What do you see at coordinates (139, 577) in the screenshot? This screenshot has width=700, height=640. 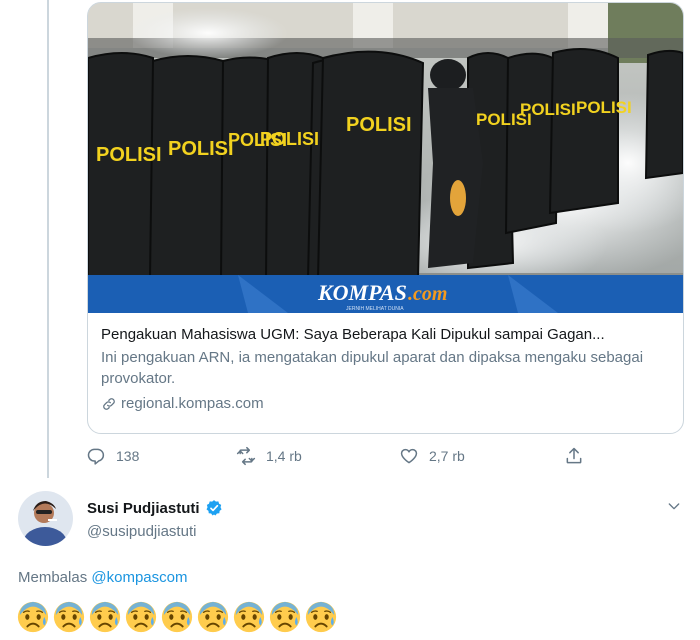 I see `mention-link: @kompascom` at bounding box center [139, 577].